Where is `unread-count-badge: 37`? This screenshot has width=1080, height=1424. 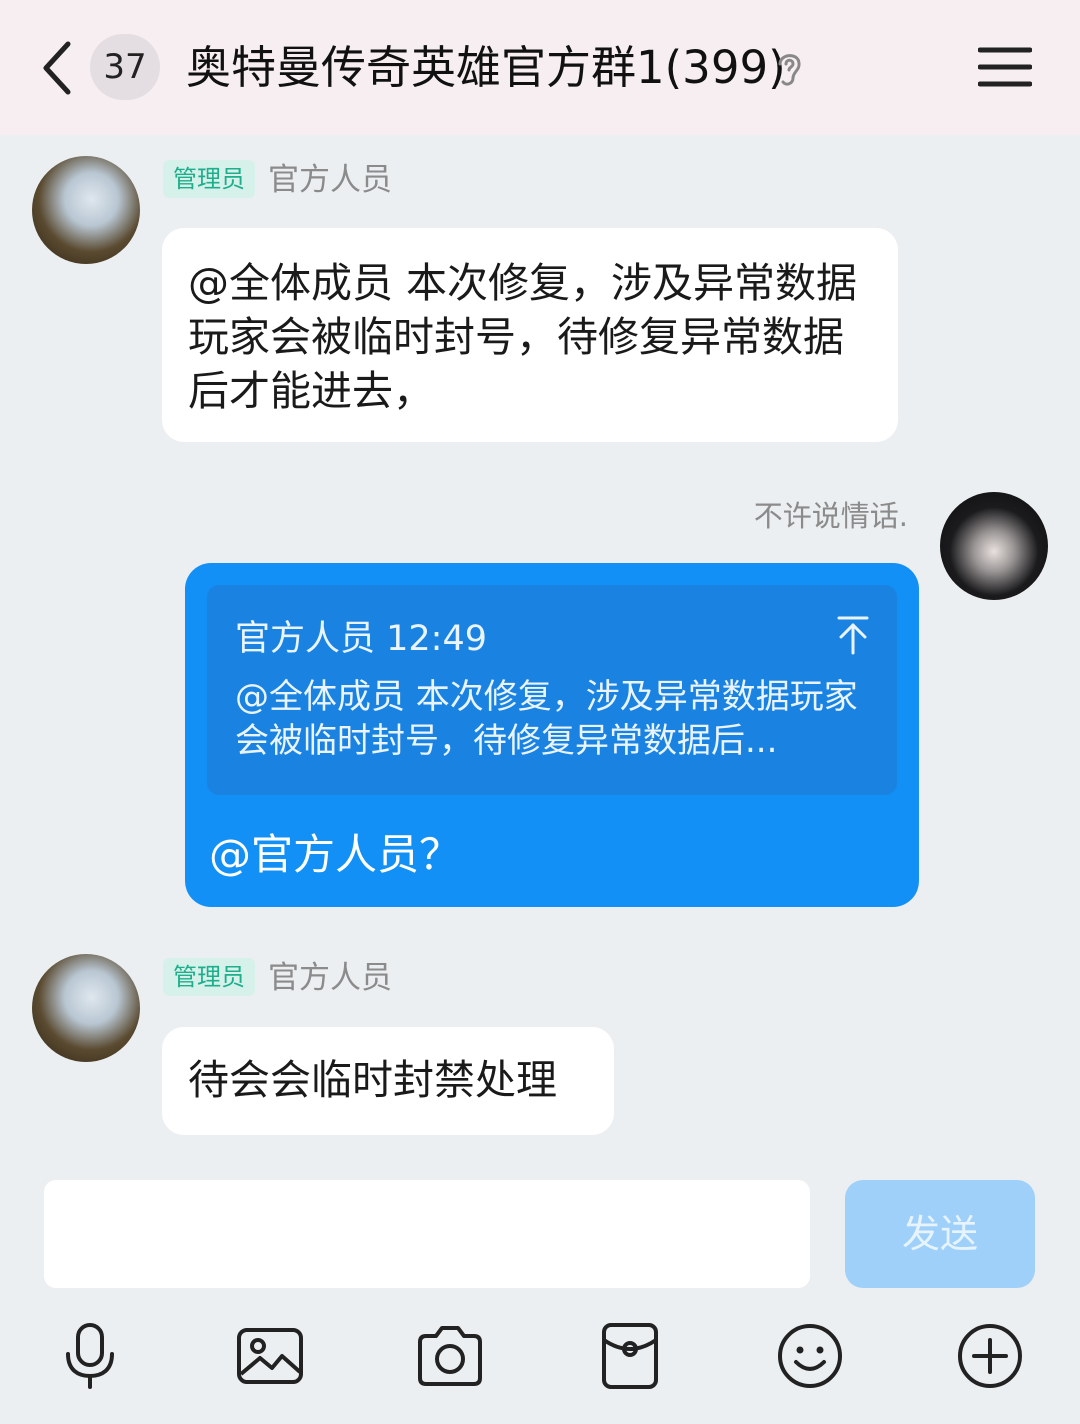 unread-count-badge: 37 is located at coordinates (125, 67).